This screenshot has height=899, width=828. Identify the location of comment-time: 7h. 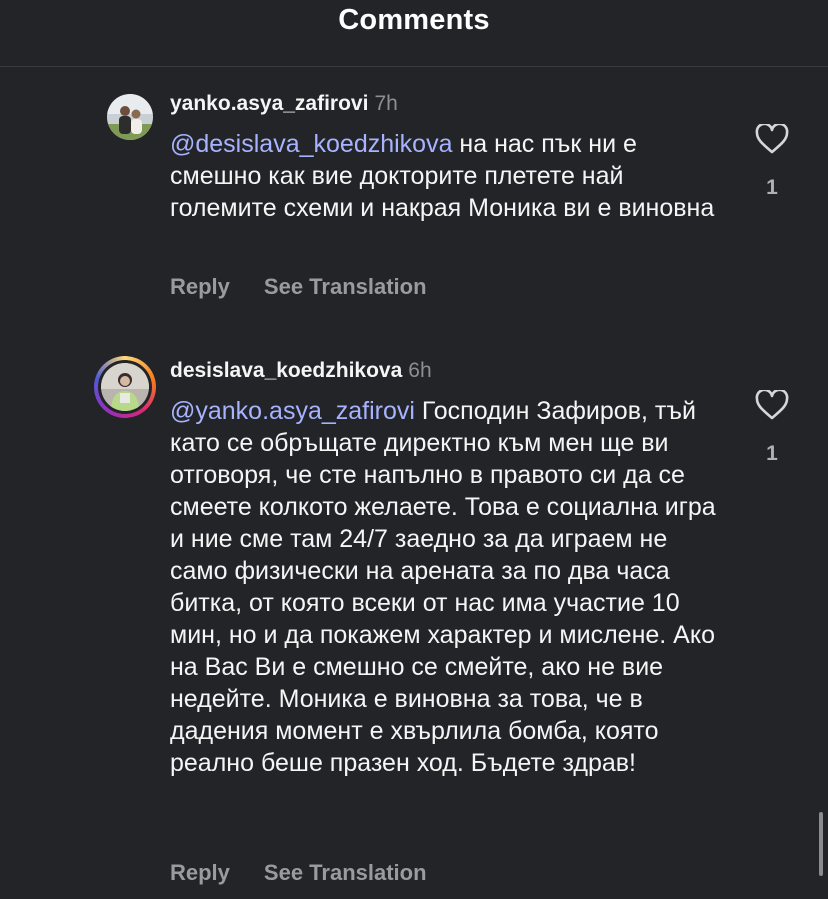
(386, 103).